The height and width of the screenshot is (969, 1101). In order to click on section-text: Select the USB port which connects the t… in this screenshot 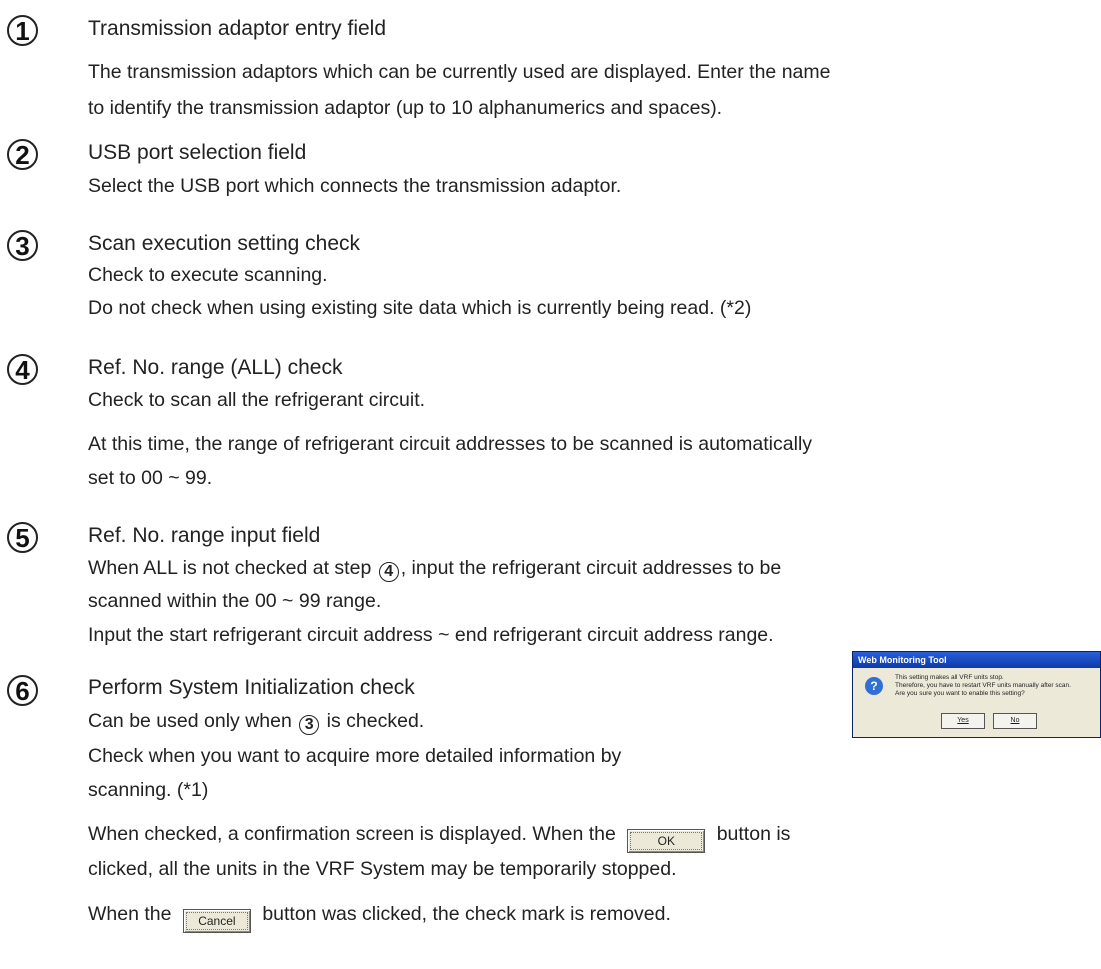, I will do `click(355, 186)`.